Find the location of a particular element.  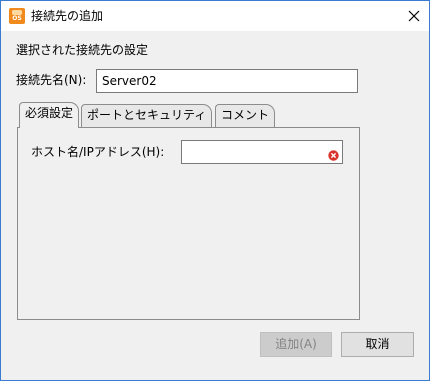

tab-label: 必須設定 is located at coordinates (49, 113).